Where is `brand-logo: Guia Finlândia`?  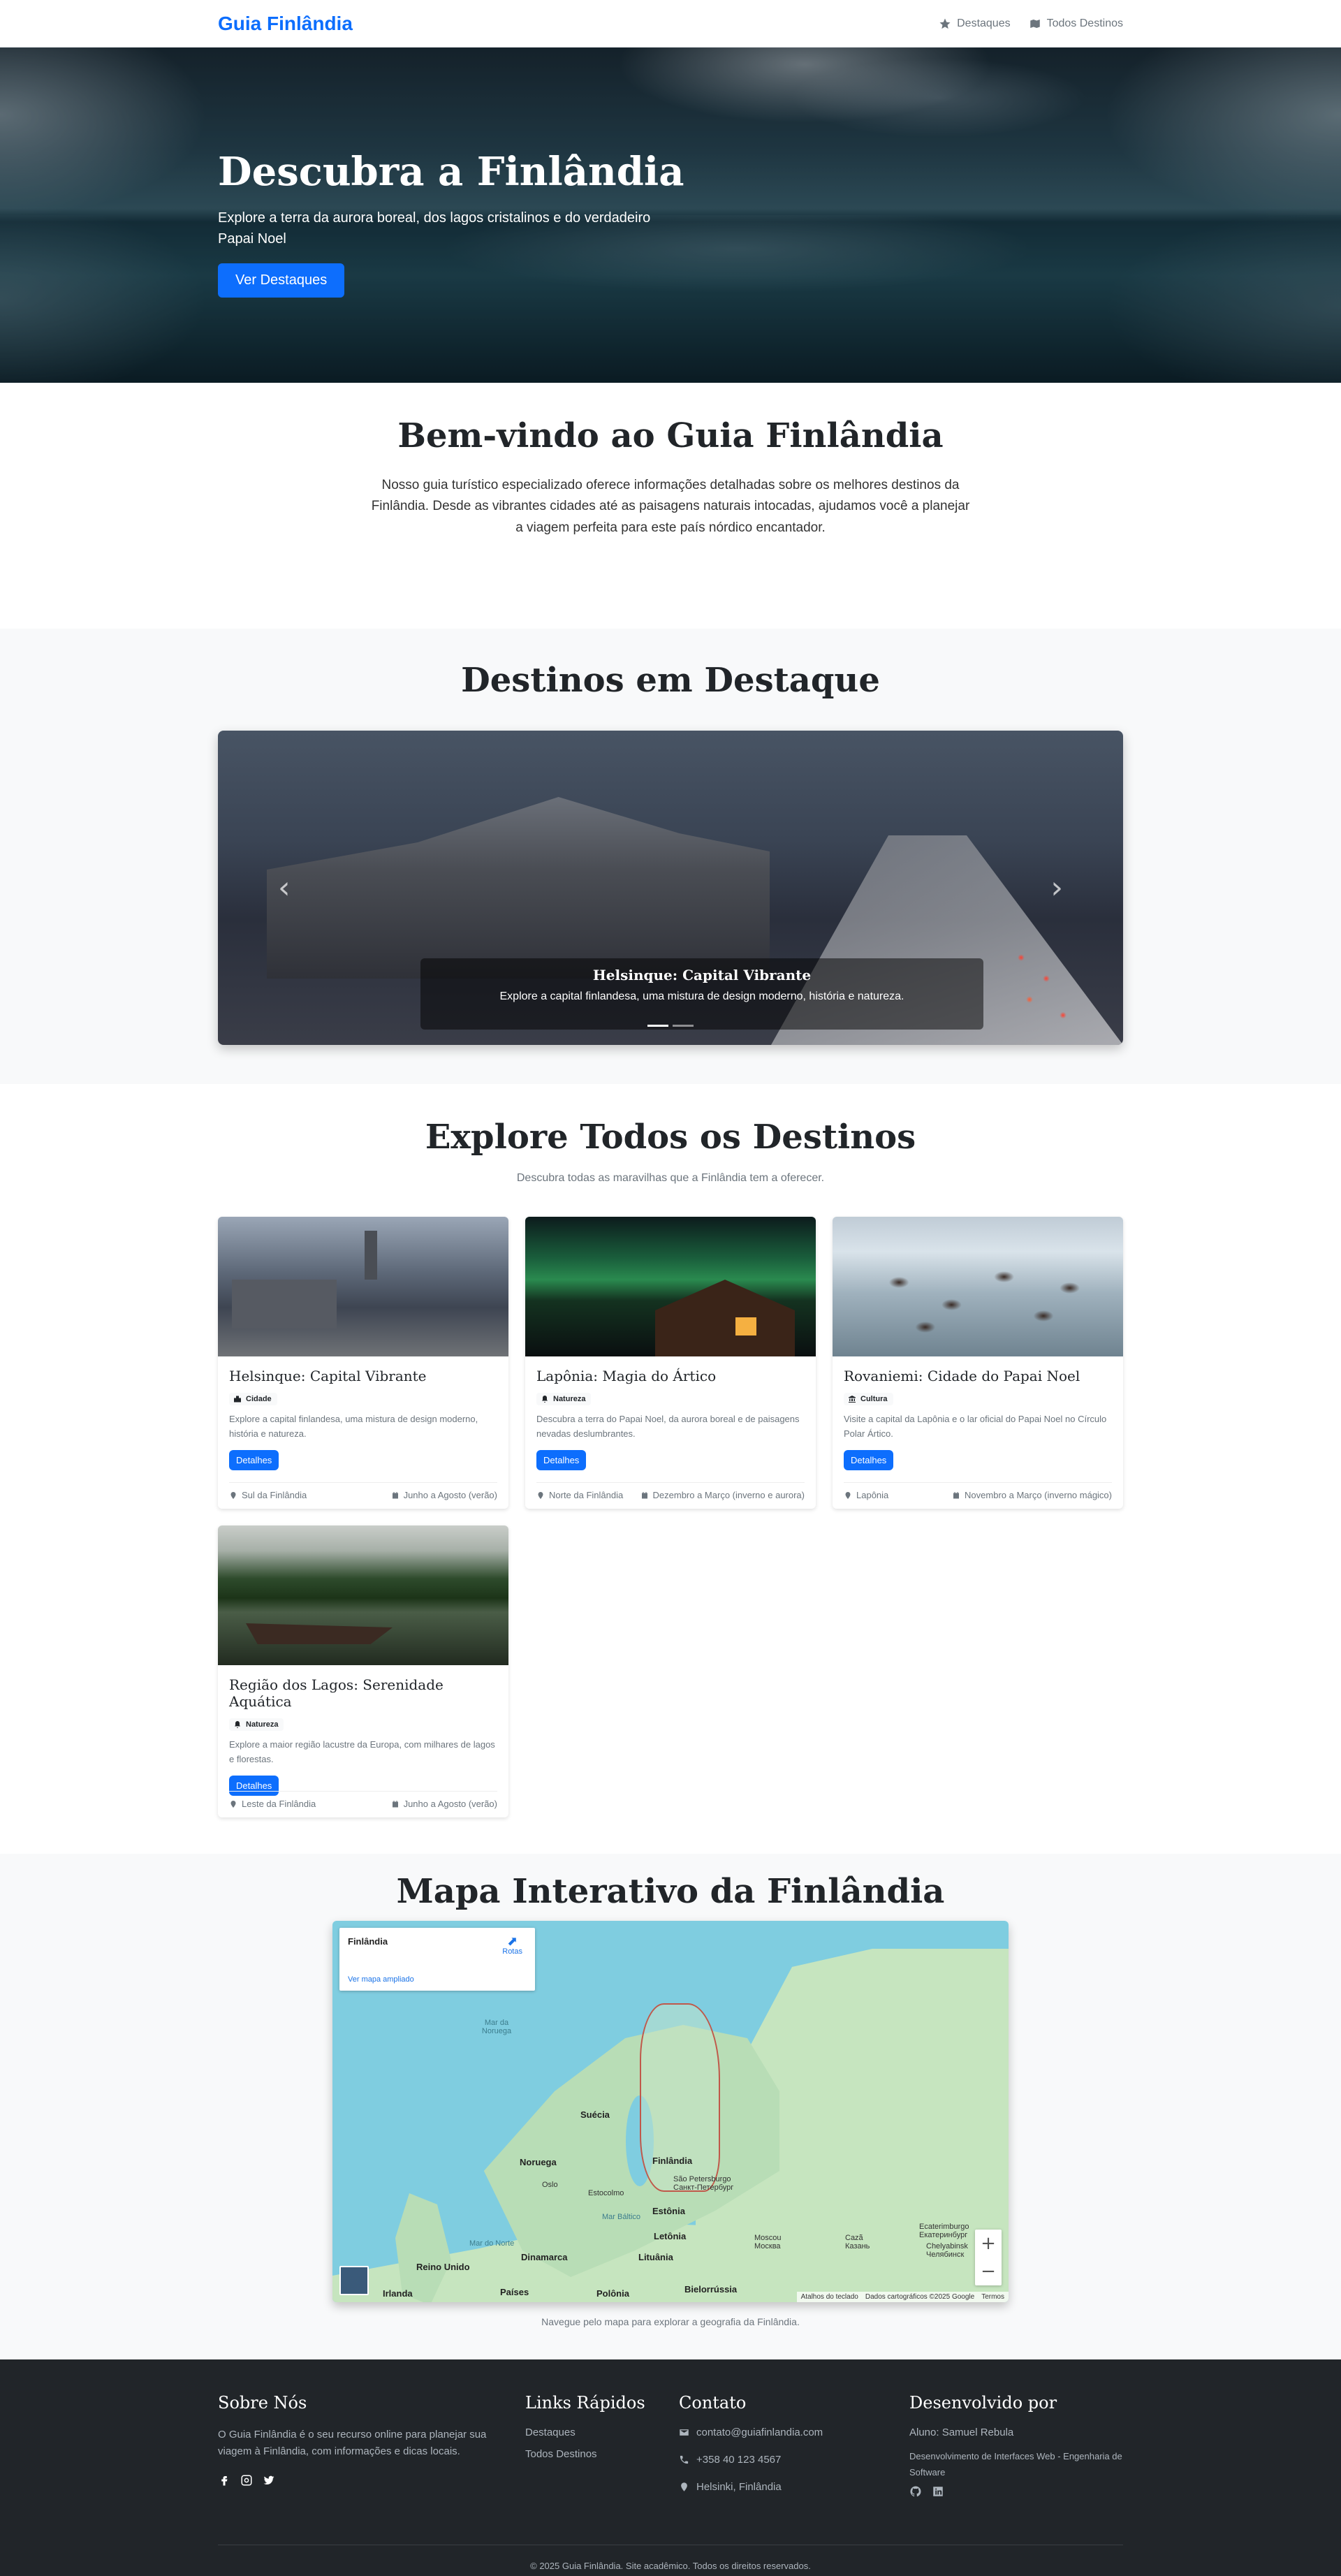 brand-logo: Guia Finlândia is located at coordinates (286, 24).